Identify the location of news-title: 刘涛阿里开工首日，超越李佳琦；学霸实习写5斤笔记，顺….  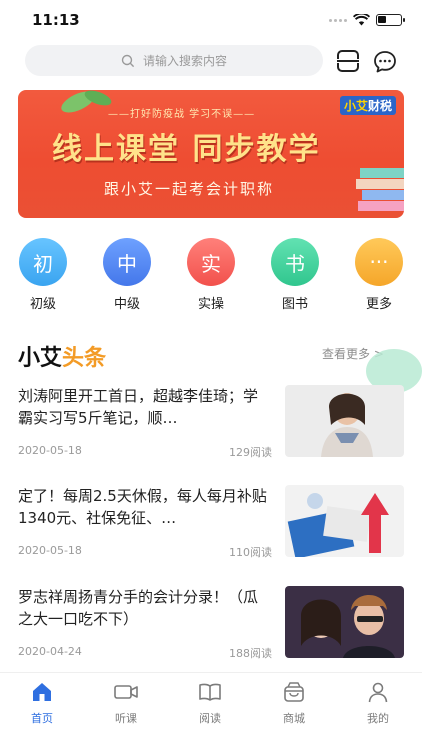
(138, 407).